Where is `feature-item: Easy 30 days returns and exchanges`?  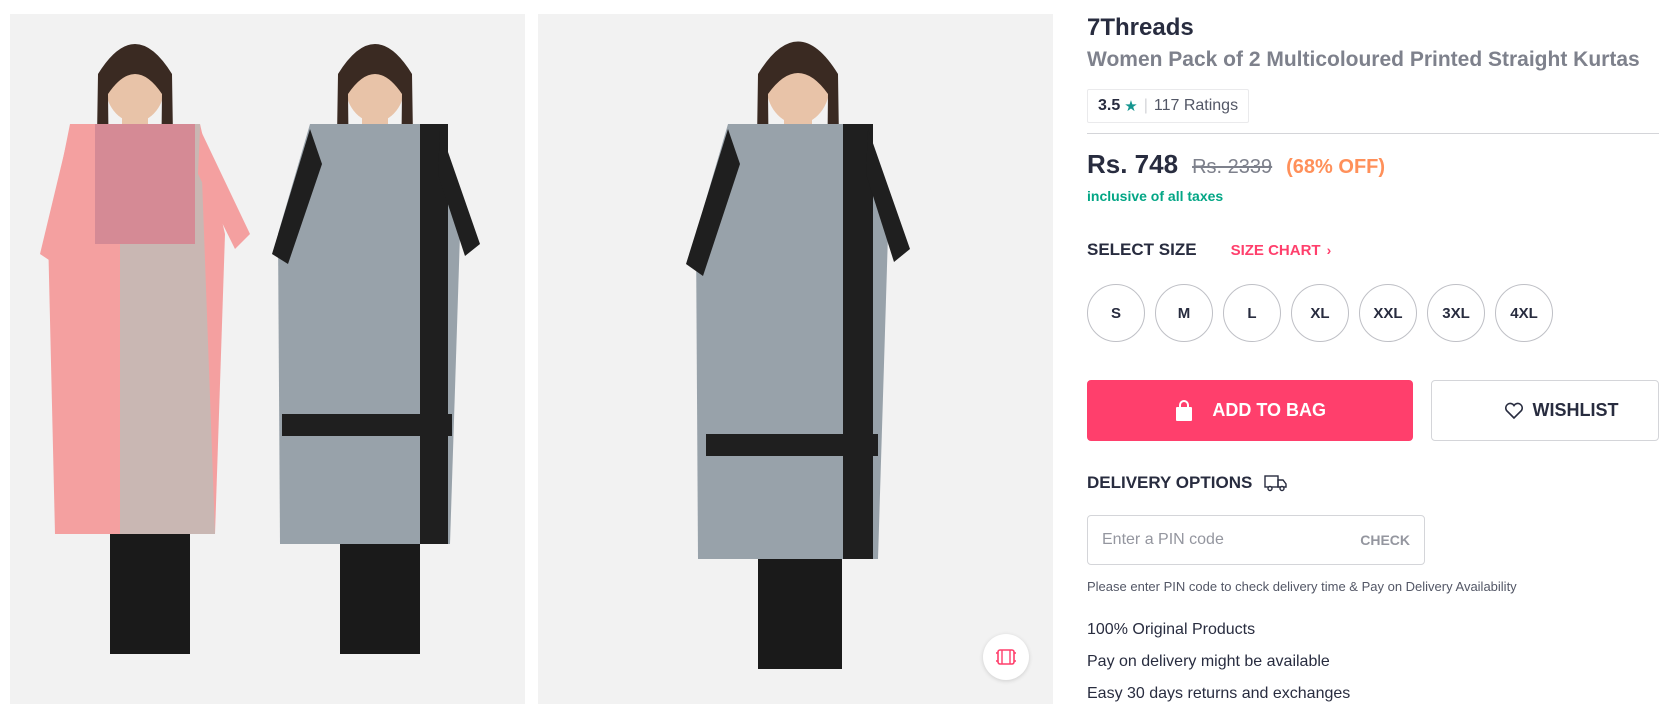 feature-item: Easy 30 days returns and exchanges is located at coordinates (1219, 693).